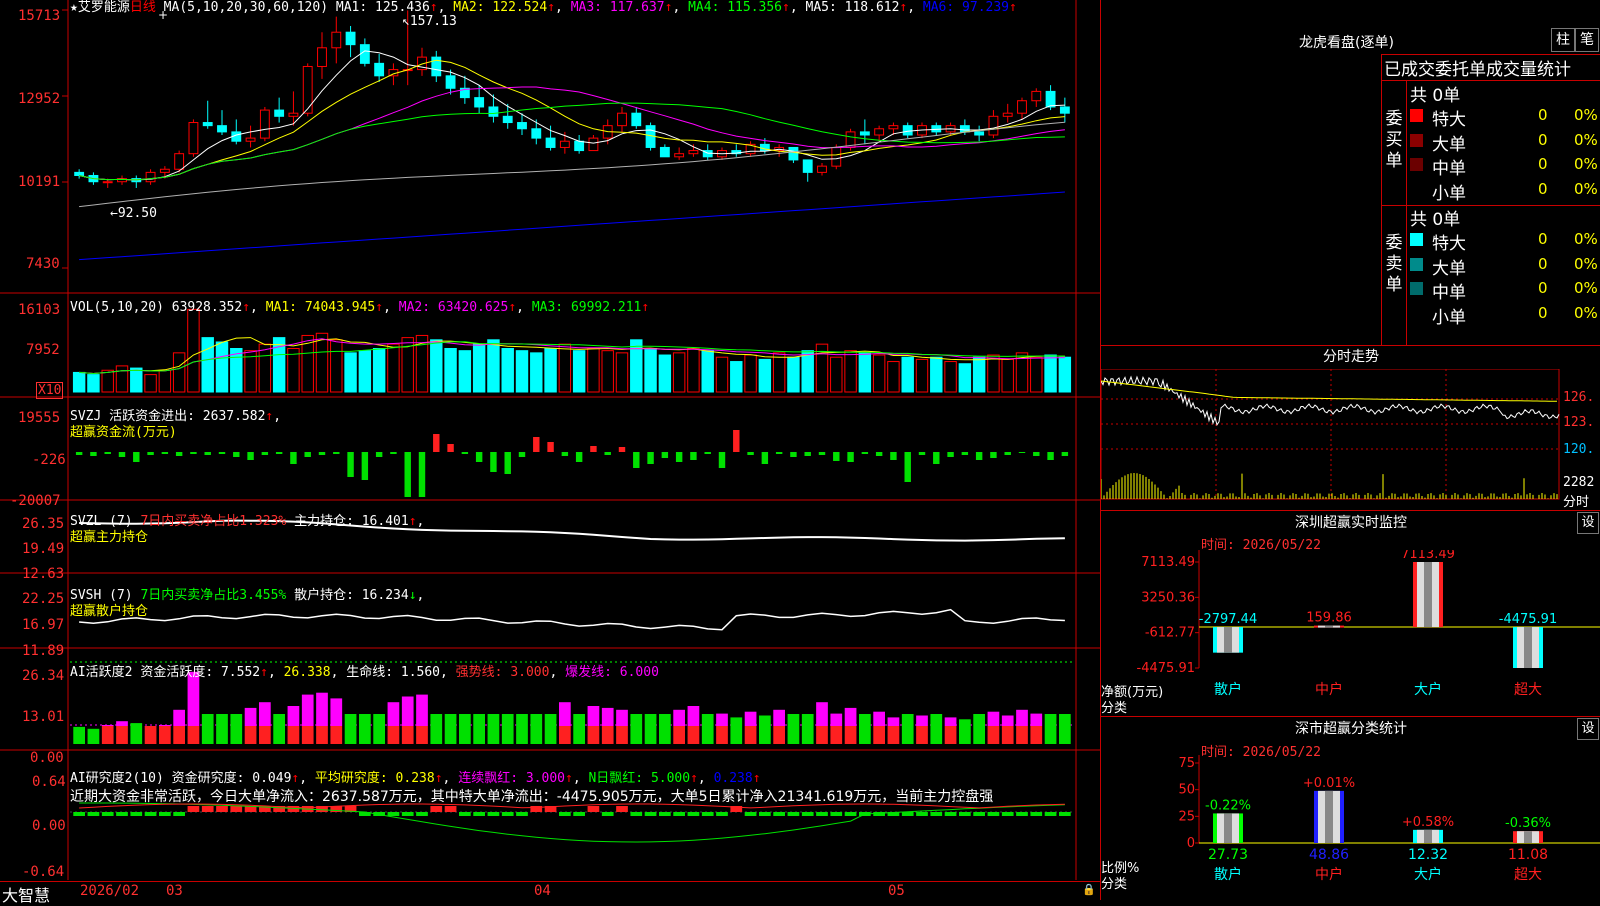 The image size is (1600, 906). Describe the element at coordinates (43, 872) in the screenshot. I see `ai2-tick: -0.64` at that location.